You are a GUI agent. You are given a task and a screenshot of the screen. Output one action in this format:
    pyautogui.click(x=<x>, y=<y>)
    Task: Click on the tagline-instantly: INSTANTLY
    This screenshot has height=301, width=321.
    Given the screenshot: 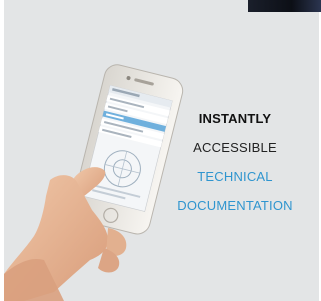 What is the action you would take?
    pyautogui.click(x=235, y=118)
    